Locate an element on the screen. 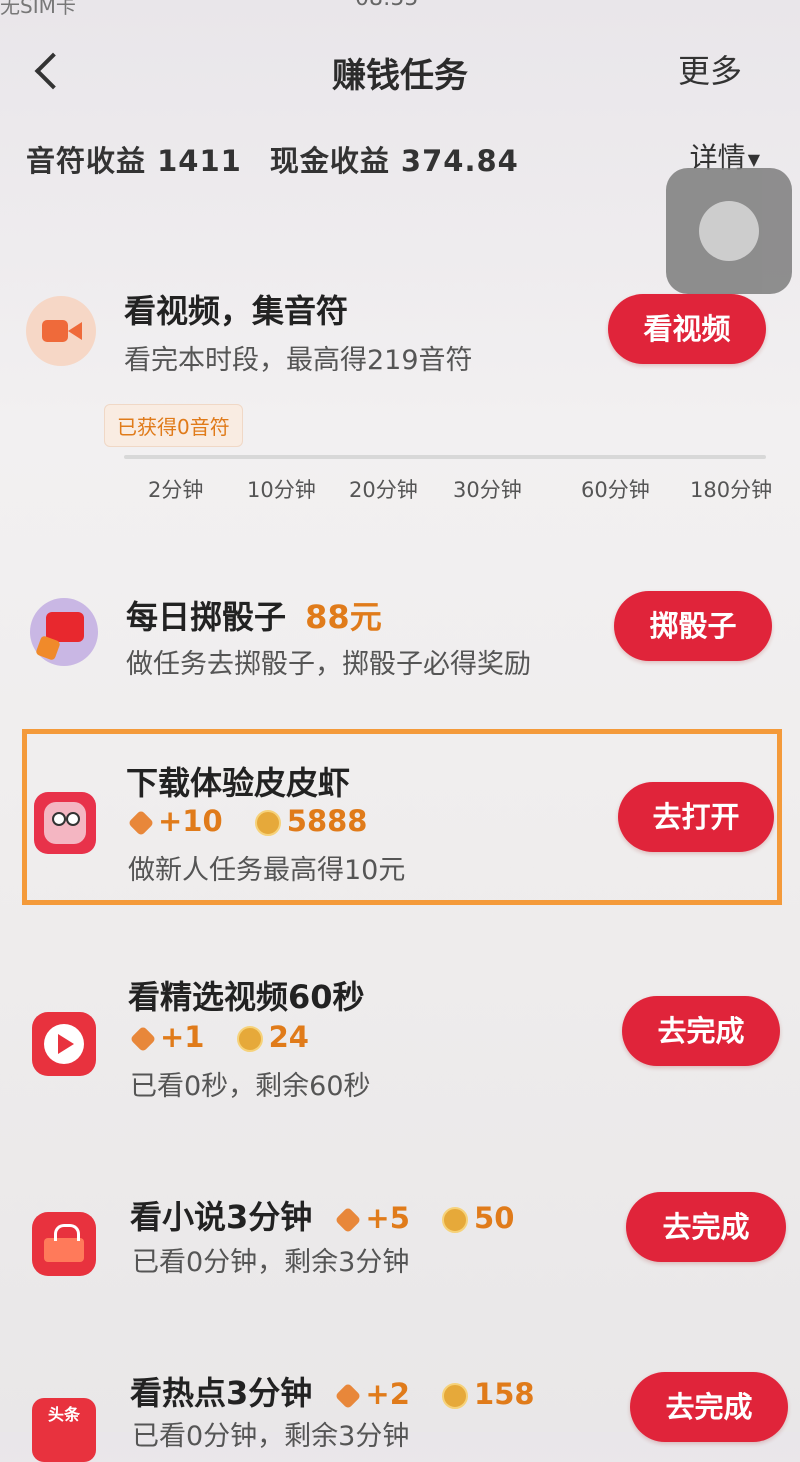 The image size is (800, 1462). featured-video-task-subtitle: 已看0秒，剩余60秒 is located at coordinates (250, 1086).